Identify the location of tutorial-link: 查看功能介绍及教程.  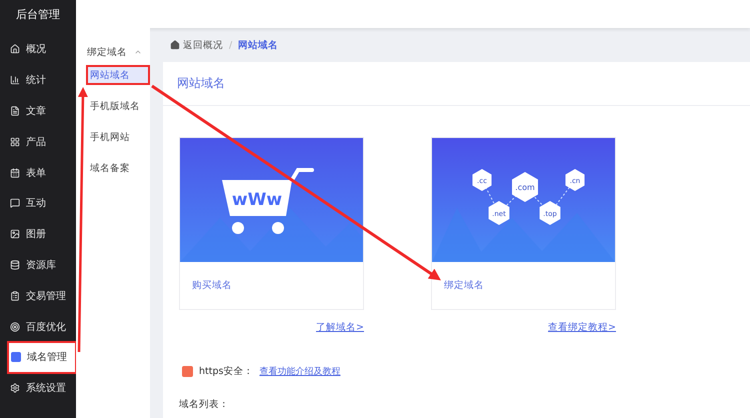
(299, 371).